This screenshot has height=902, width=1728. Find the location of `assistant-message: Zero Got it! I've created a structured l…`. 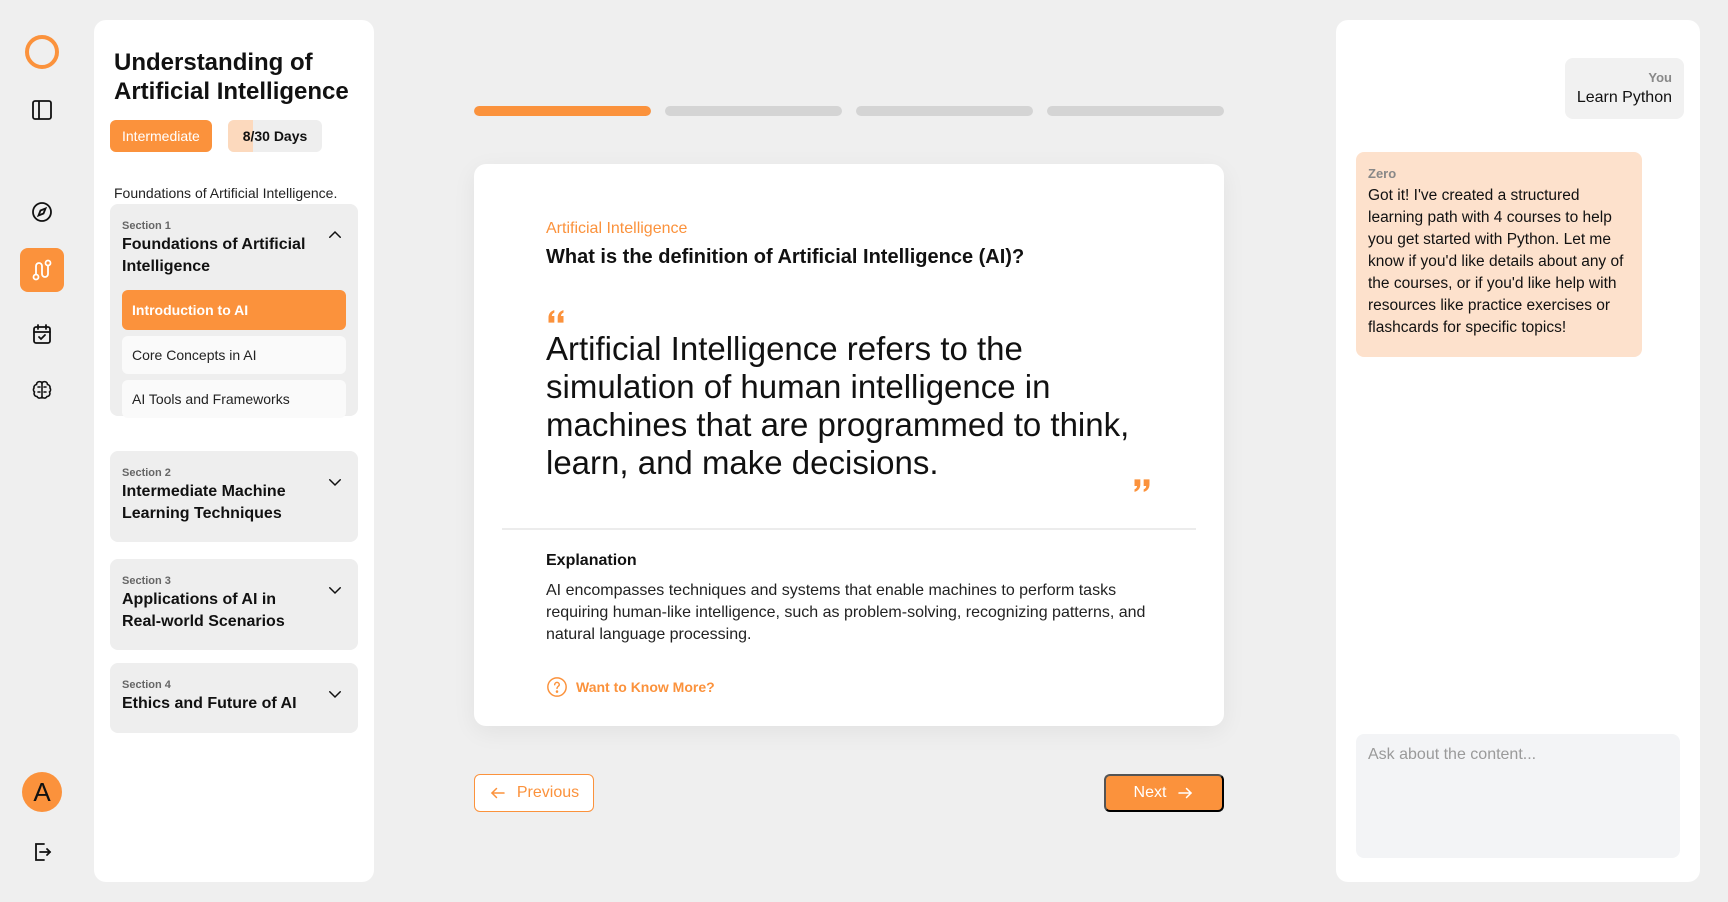

assistant-message: Zero Got it! I've created a structured l… is located at coordinates (1499, 254).